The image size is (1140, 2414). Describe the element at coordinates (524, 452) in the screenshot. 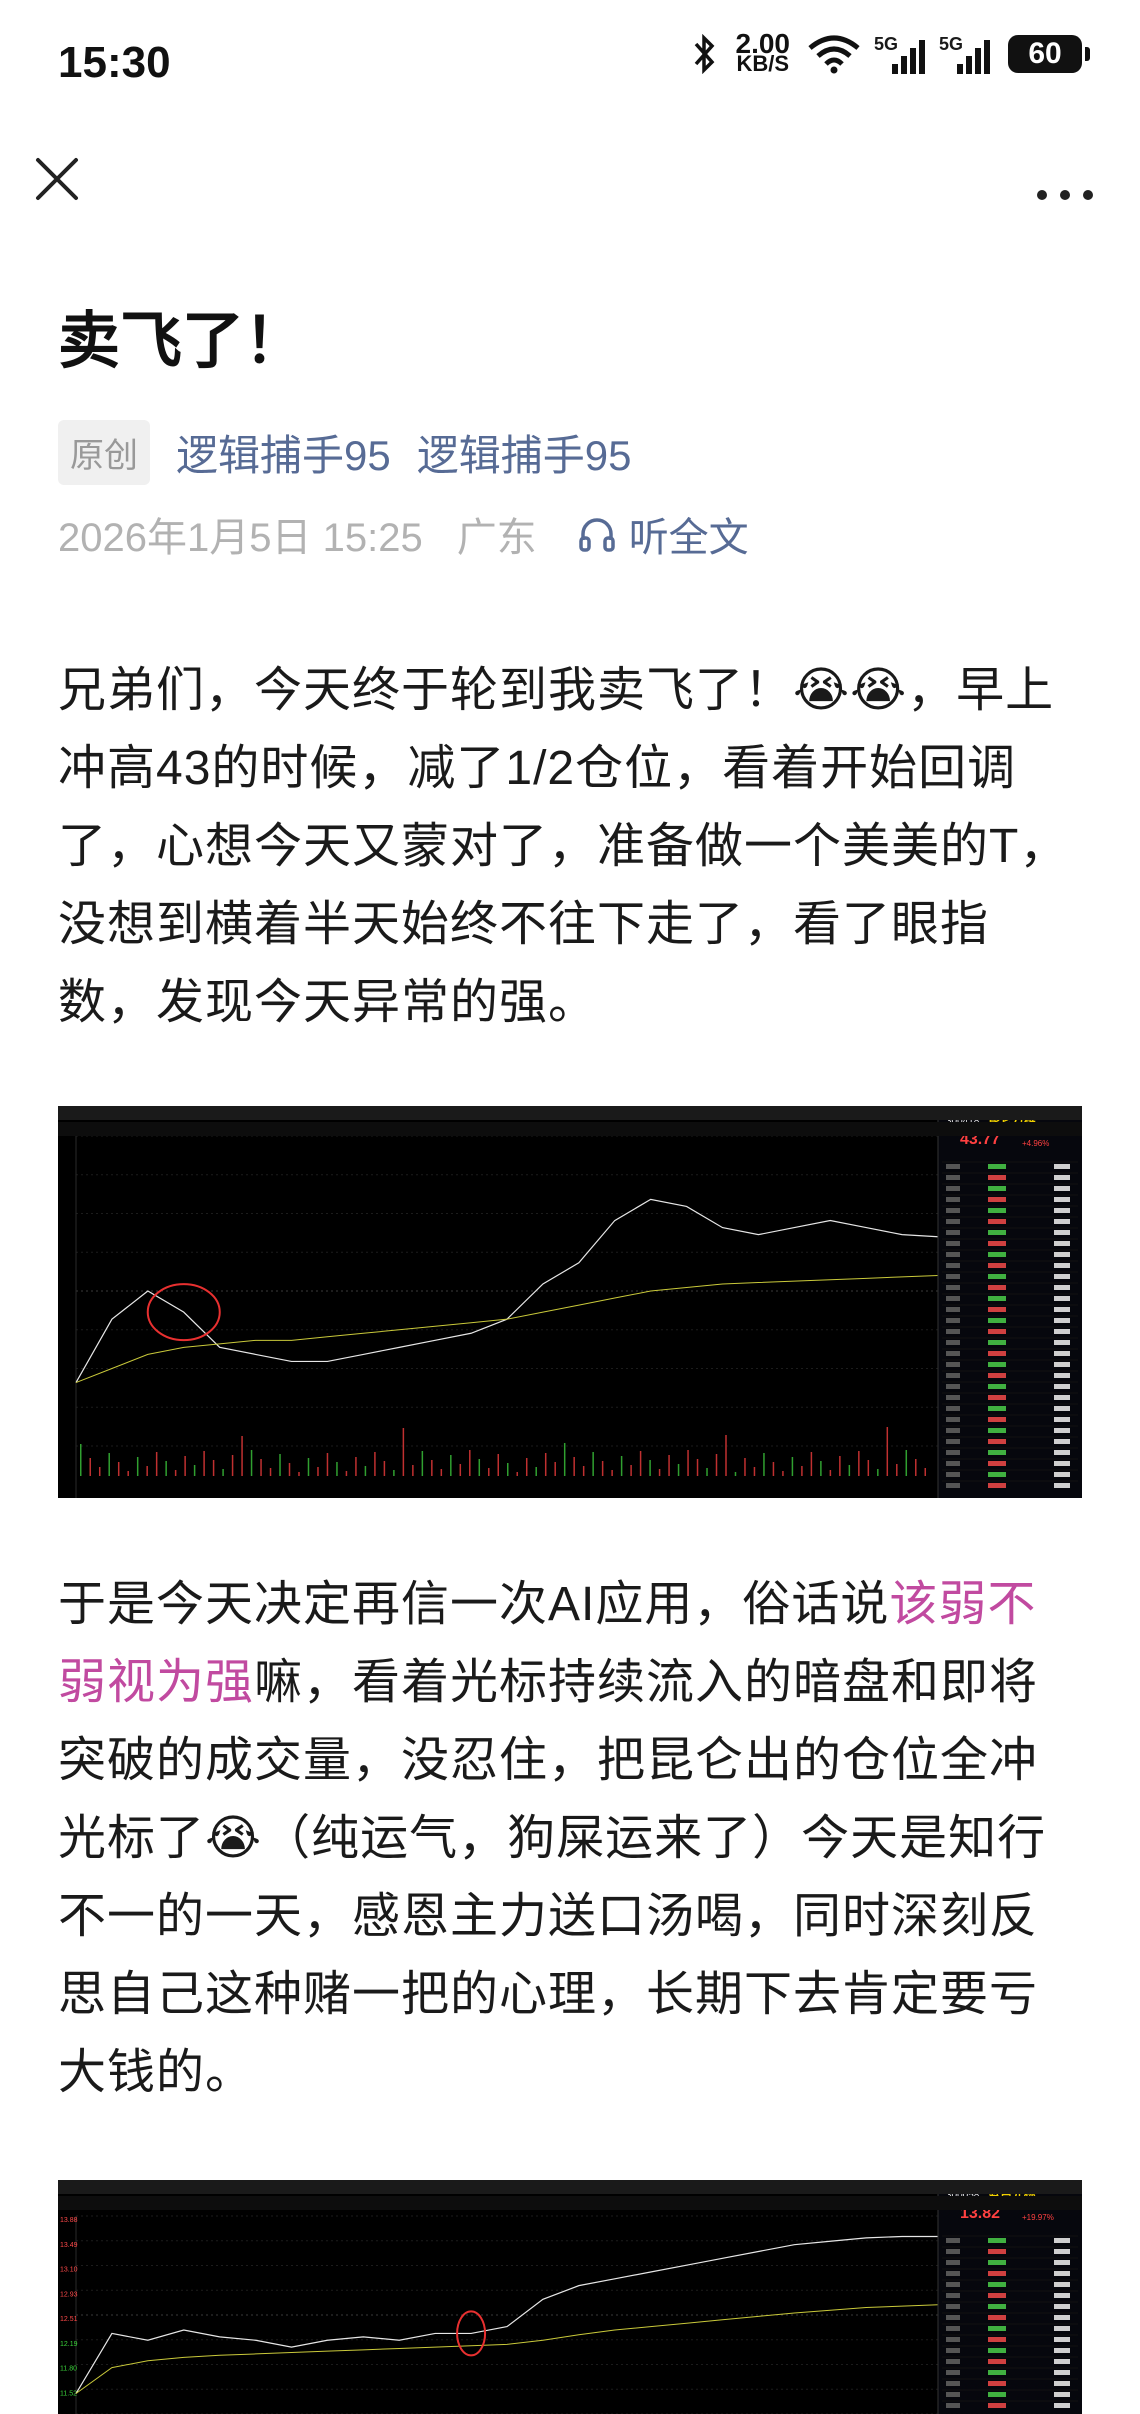

I see `account-link: 逻辑捕手95` at that location.